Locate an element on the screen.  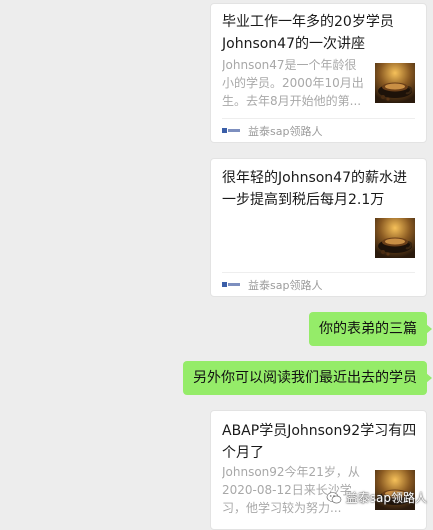
message-text: 你的表弟的三篇 is located at coordinates (368, 329).